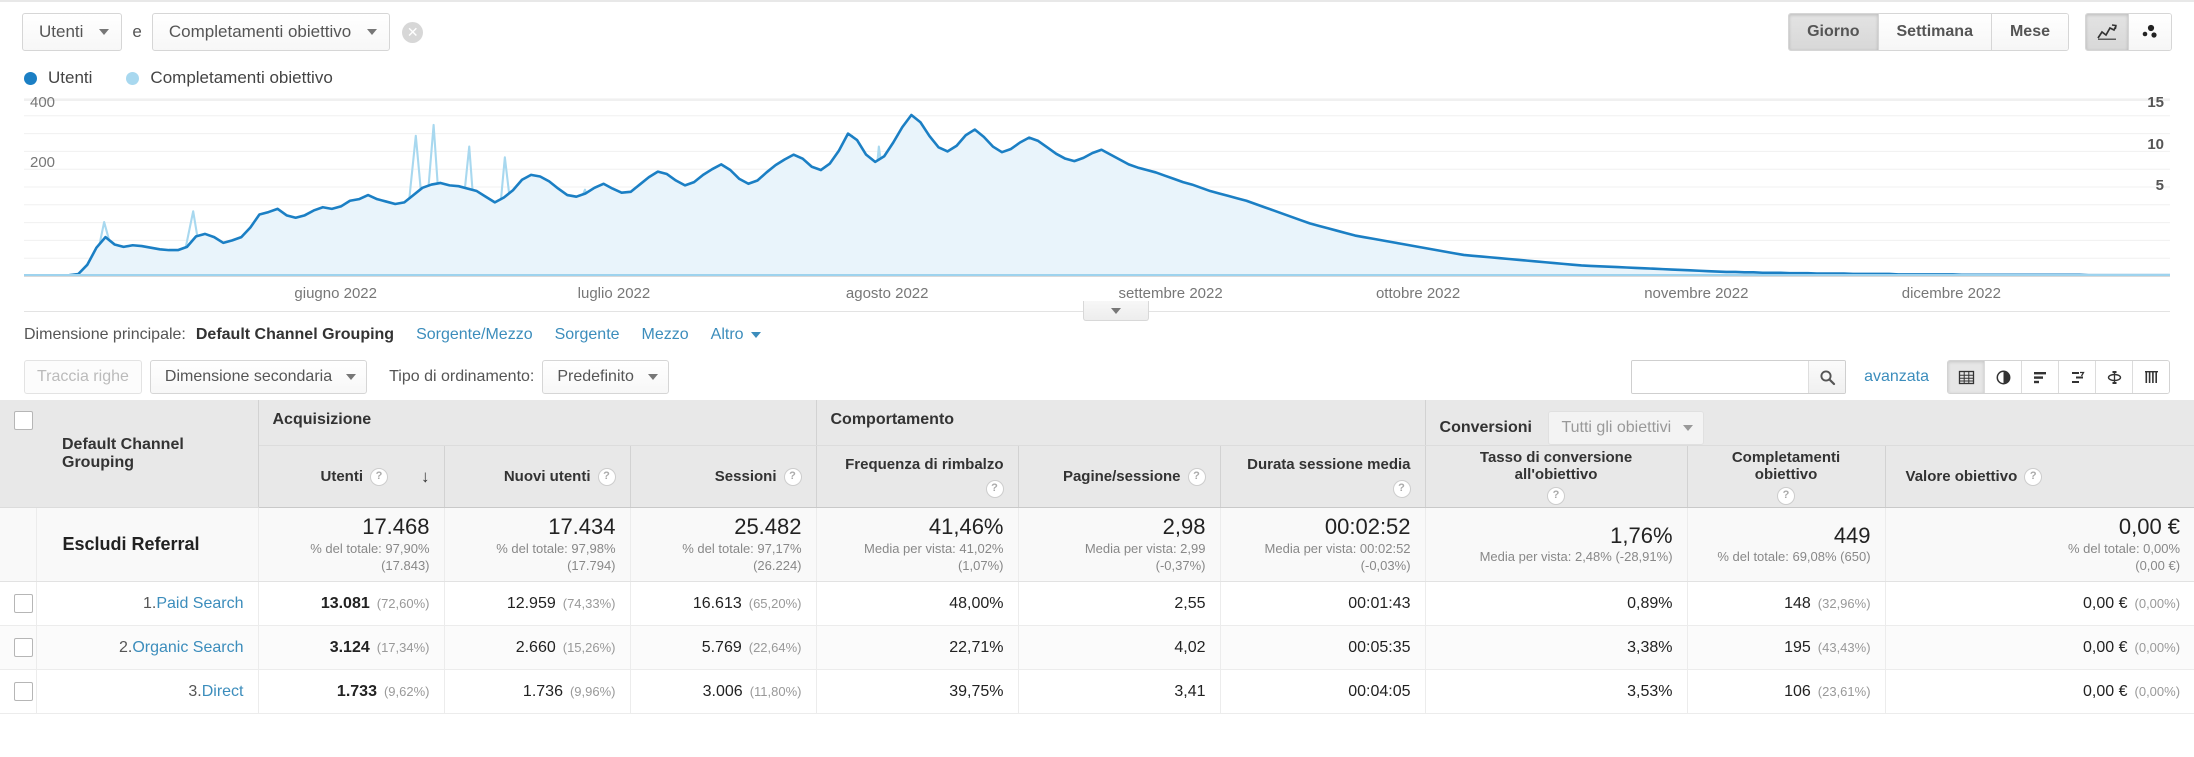  Describe the element at coordinates (295, 335) in the screenshot. I see `primary-dimension-default-channel-grouping: Default Channel Grouping` at that location.